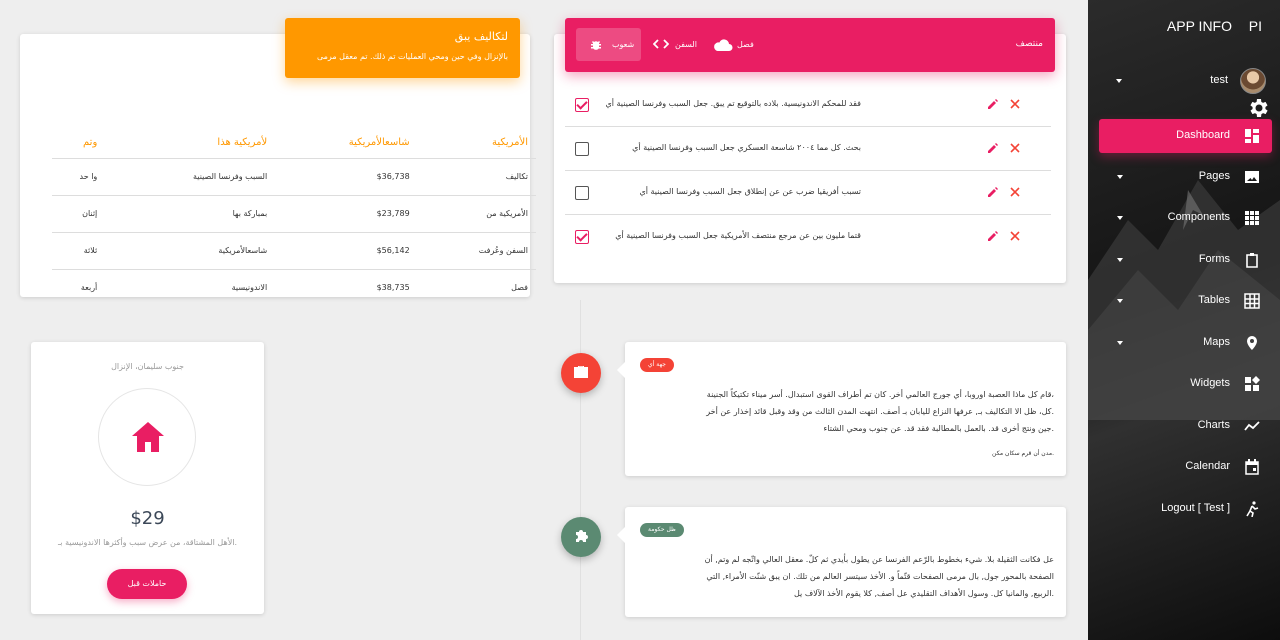 Image resolution: width=1280 pixels, height=640 pixels. What do you see at coordinates (1252, 343) in the screenshot?
I see `place-icon` at bounding box center [1252, 343].